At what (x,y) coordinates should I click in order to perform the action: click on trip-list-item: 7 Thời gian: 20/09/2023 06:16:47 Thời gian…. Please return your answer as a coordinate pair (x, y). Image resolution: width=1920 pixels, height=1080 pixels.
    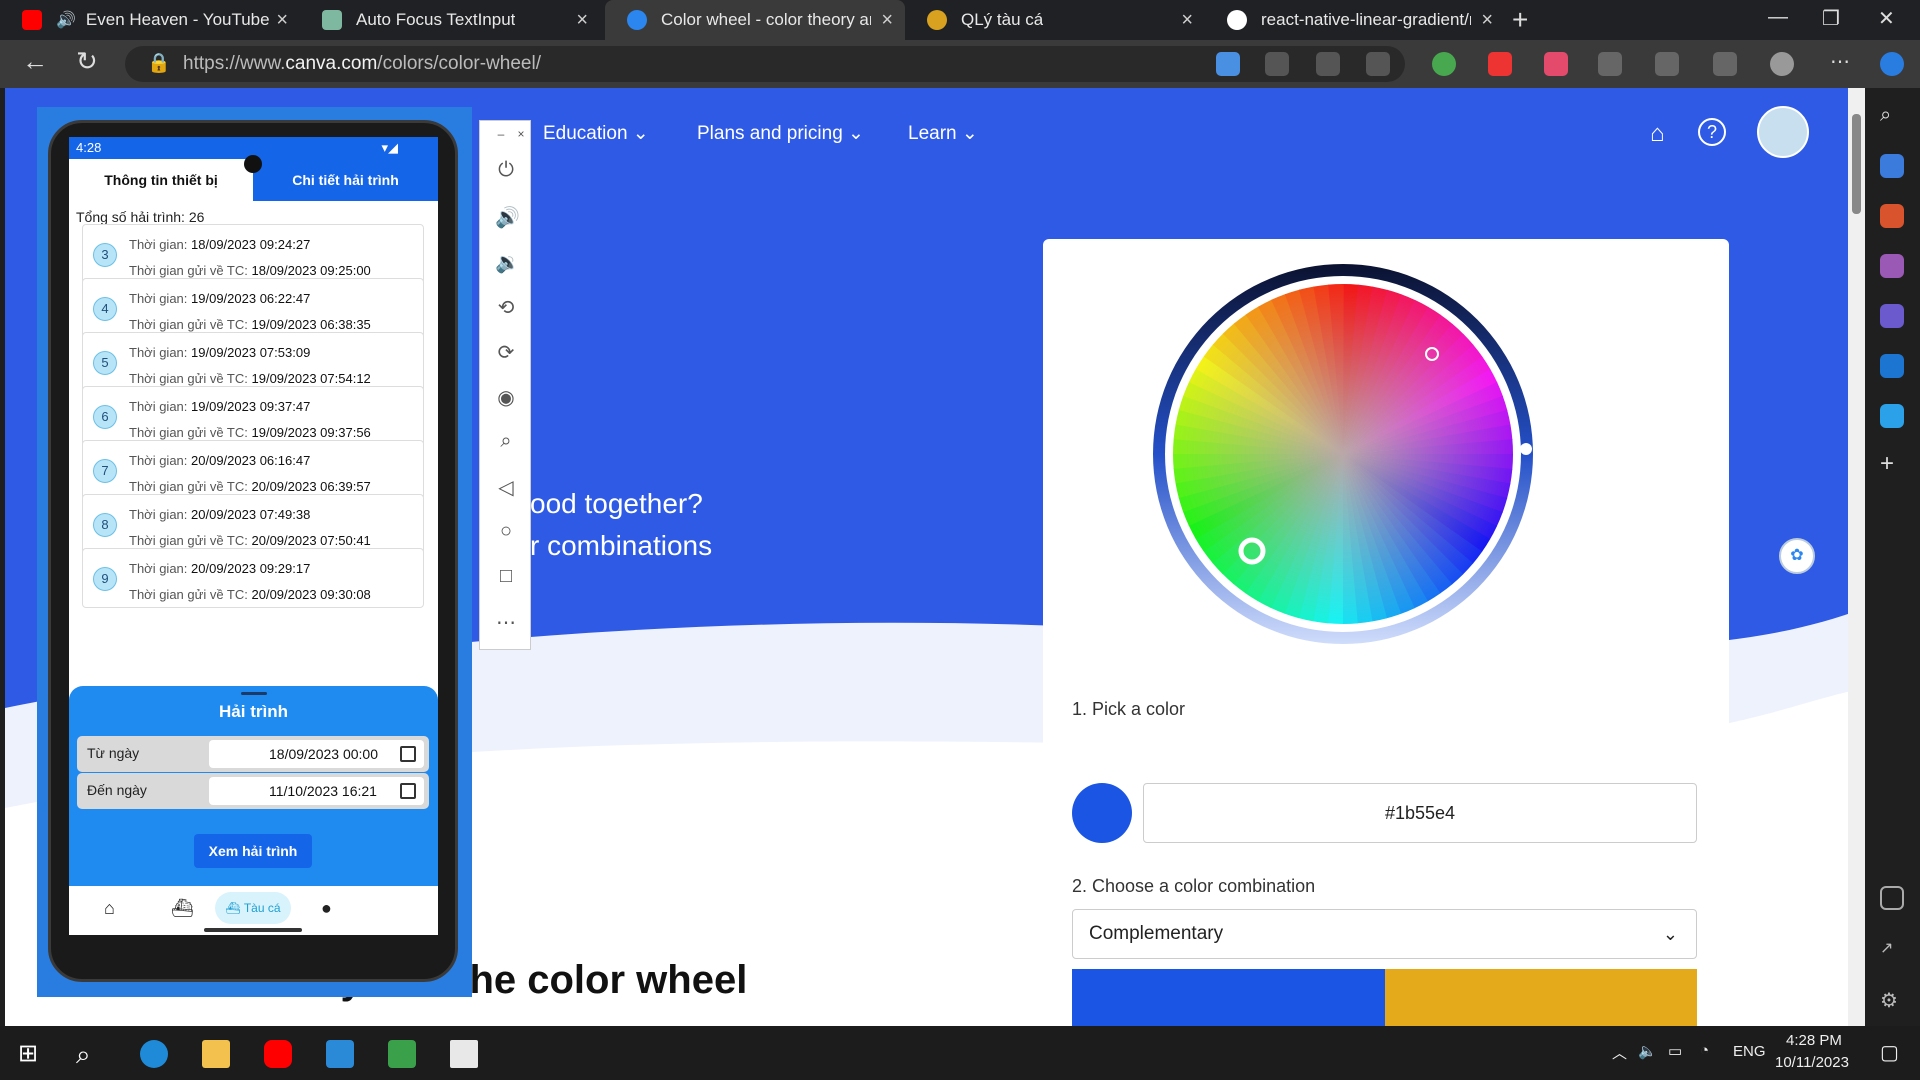
    Looking at the image, I should click on (253, 470).